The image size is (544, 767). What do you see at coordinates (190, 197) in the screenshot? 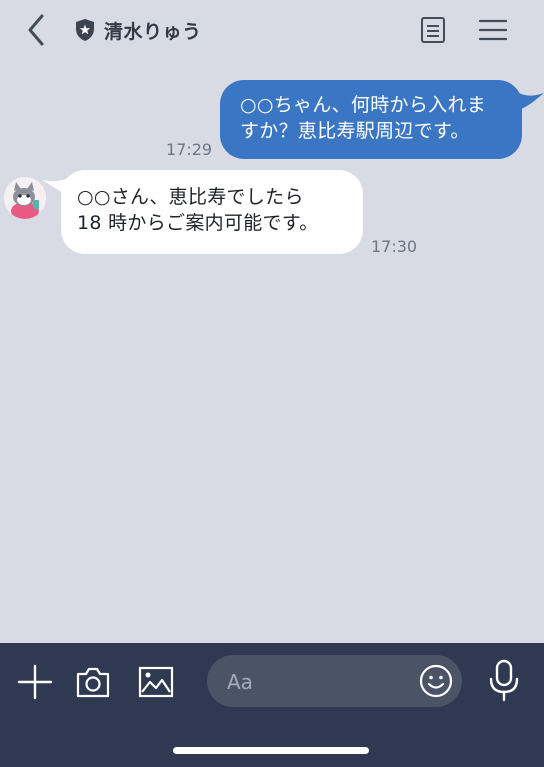
I see `message-text: ○○さん、恵比寿でしたら` at bounding box center [190, 197].